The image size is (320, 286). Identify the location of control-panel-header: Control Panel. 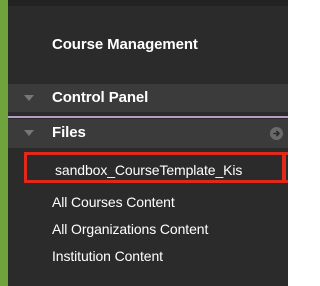
(148, 98).